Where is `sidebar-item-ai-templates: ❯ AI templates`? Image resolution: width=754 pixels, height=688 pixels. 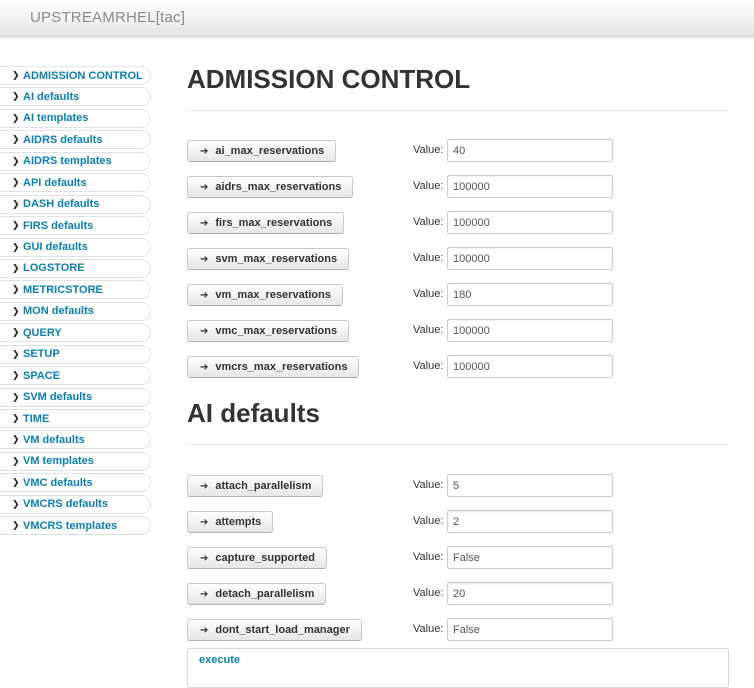 sidebar-item-ai-templates: ❯ AI templates is located at coordinates (75, 118).